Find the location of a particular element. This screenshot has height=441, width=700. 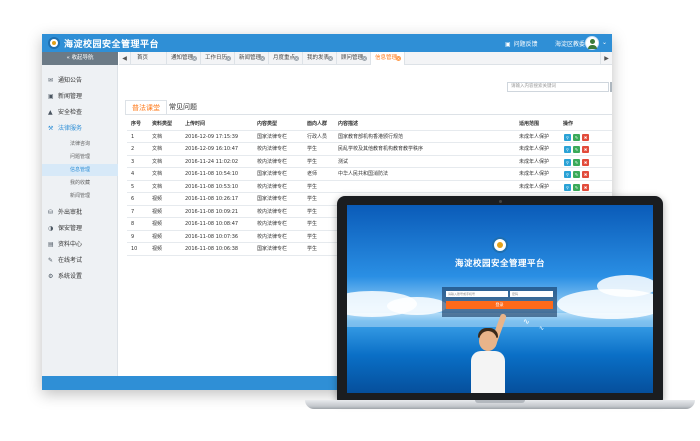

row-time: 2016-11-24 11:02:02 is located at coordinates (212, 161).